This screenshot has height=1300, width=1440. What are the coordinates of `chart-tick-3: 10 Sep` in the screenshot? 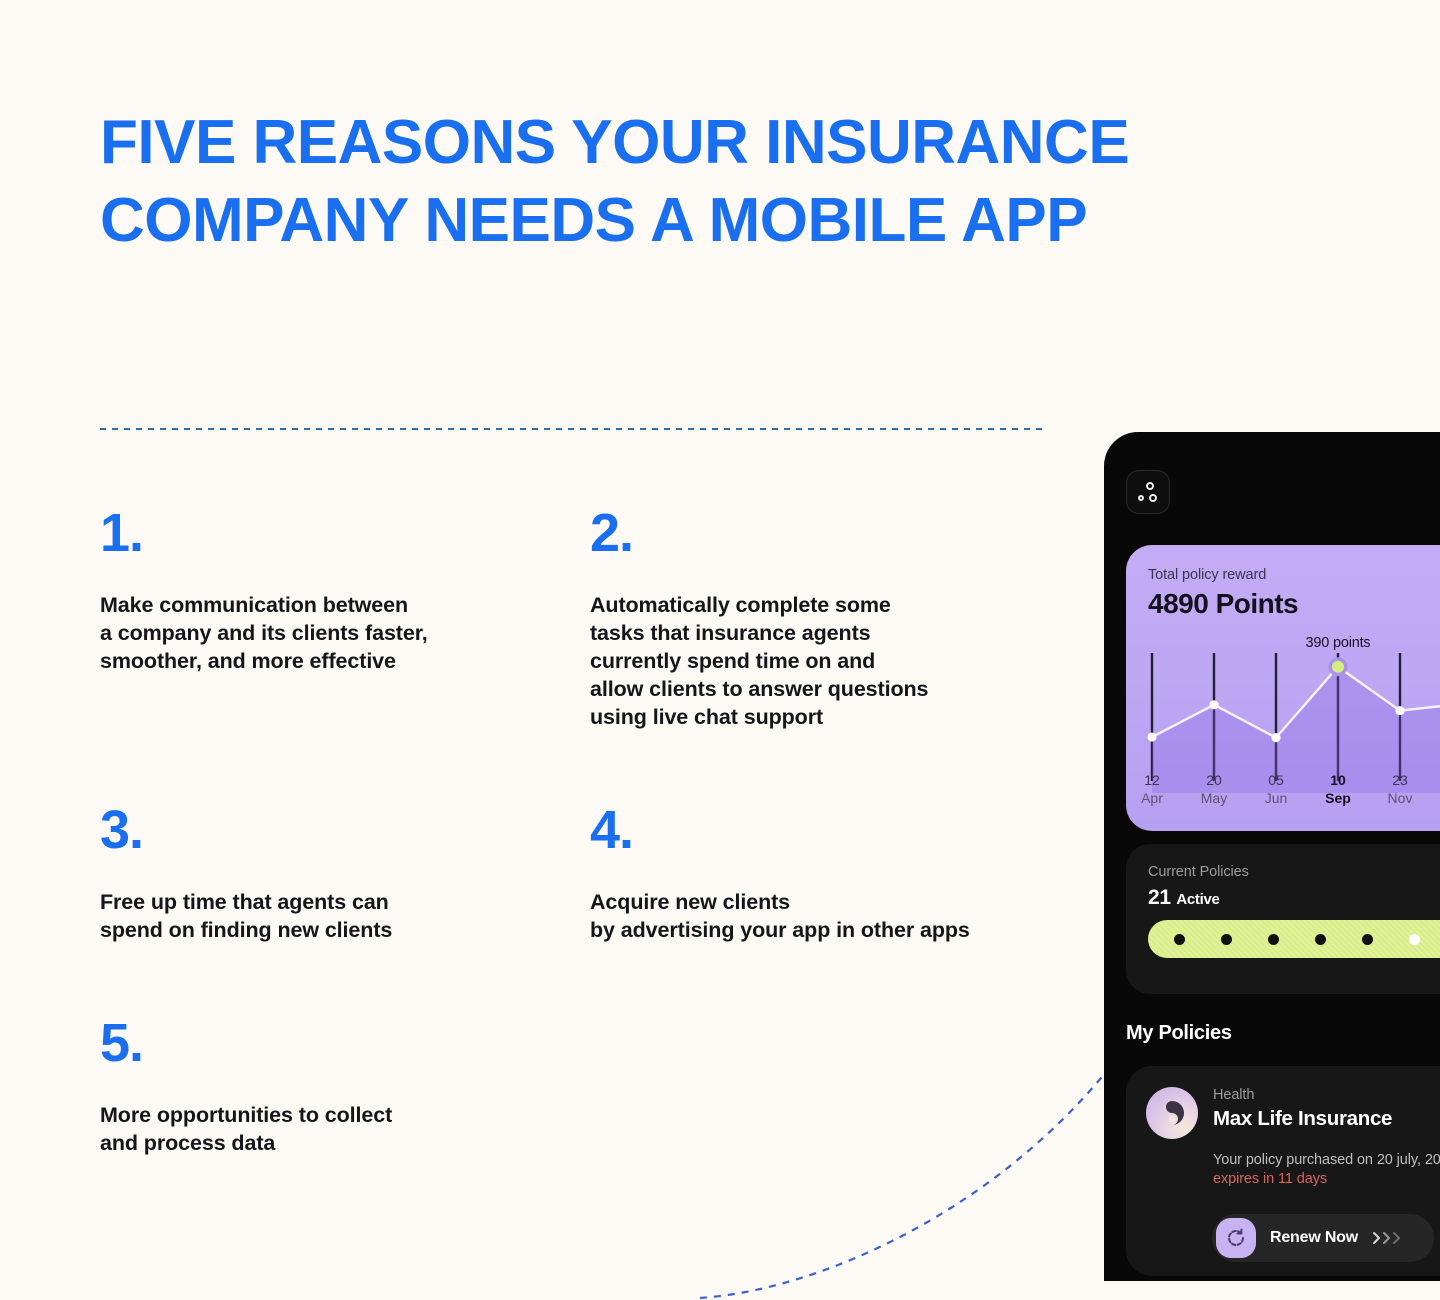 It's located at (1338, 789).